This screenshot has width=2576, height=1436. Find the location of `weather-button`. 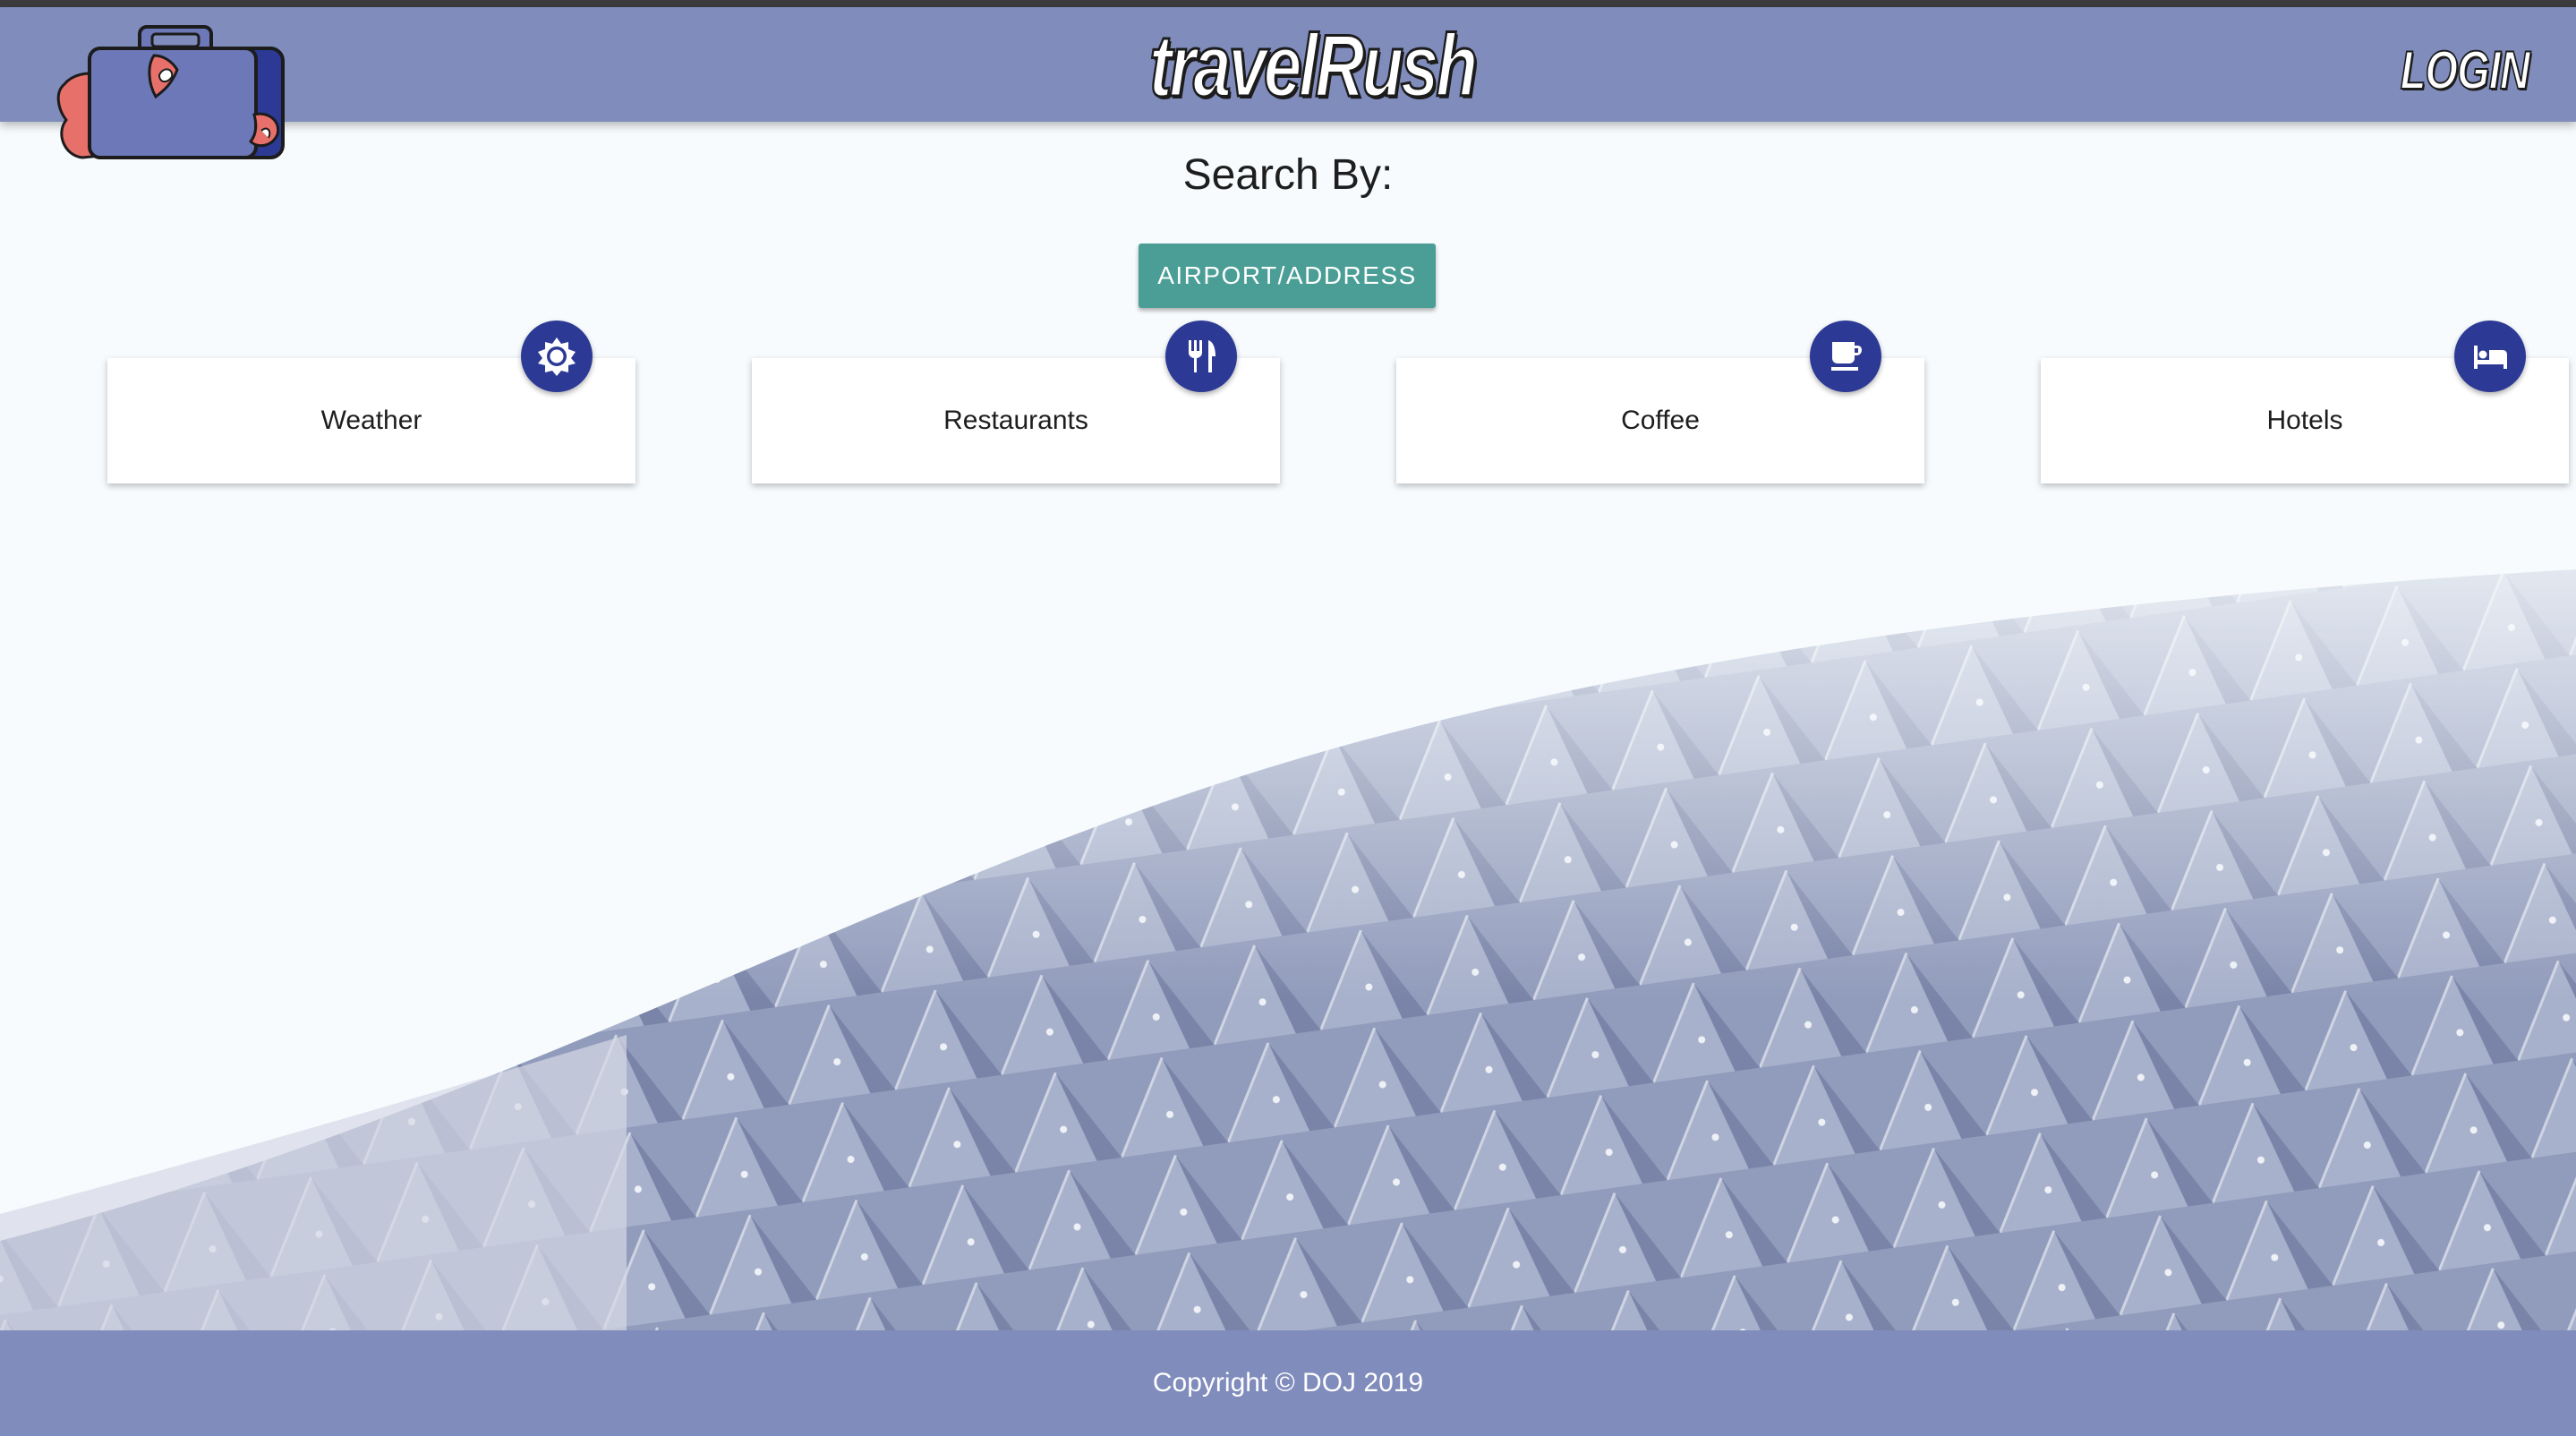

weather-button is located at coordinates (557, 356).